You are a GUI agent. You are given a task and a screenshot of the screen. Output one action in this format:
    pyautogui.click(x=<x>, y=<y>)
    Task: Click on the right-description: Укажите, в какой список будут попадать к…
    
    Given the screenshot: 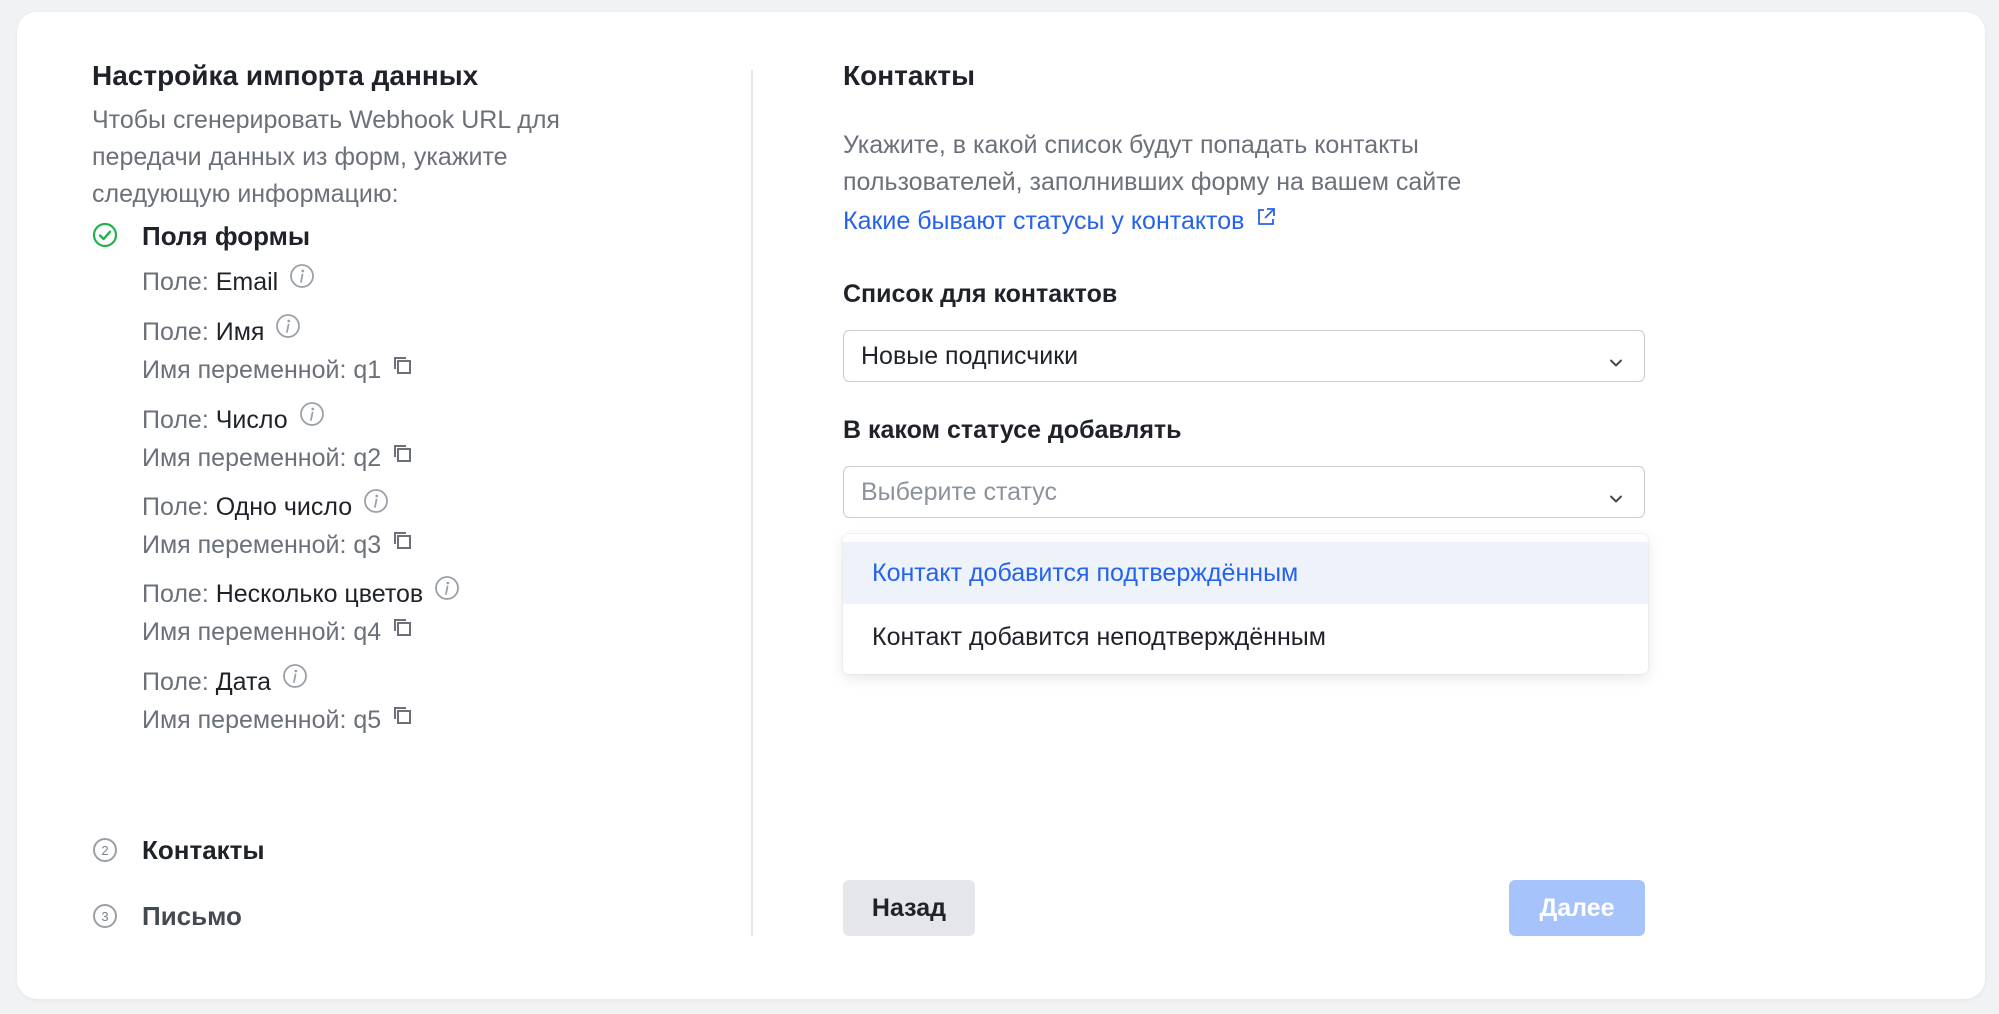 What is the action you would take?
    pyautogui.click(x=1152, y=163)
    